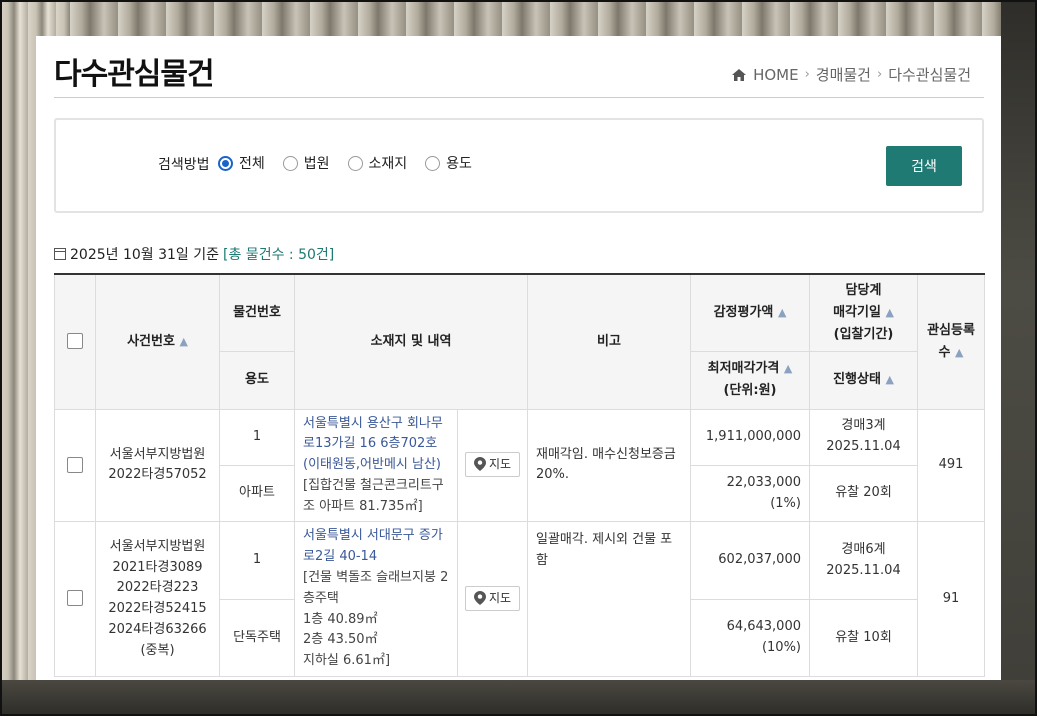  I want to click on header-label: 사건번호, so click(151, 341).